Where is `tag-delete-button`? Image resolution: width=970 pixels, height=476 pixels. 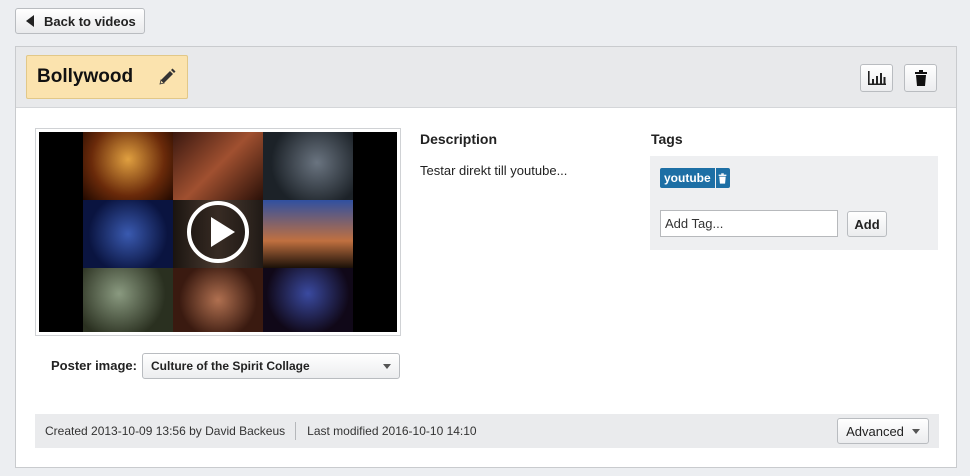 tag-delete-button is located at coordinates (722, 178).